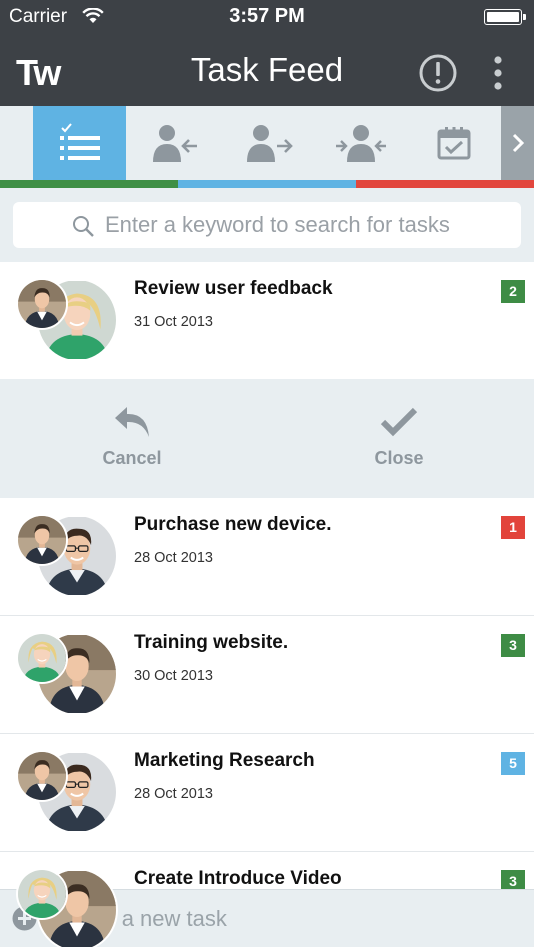  I want to click on status-bar: Carrier 3:57 PM, so click(267, 17).